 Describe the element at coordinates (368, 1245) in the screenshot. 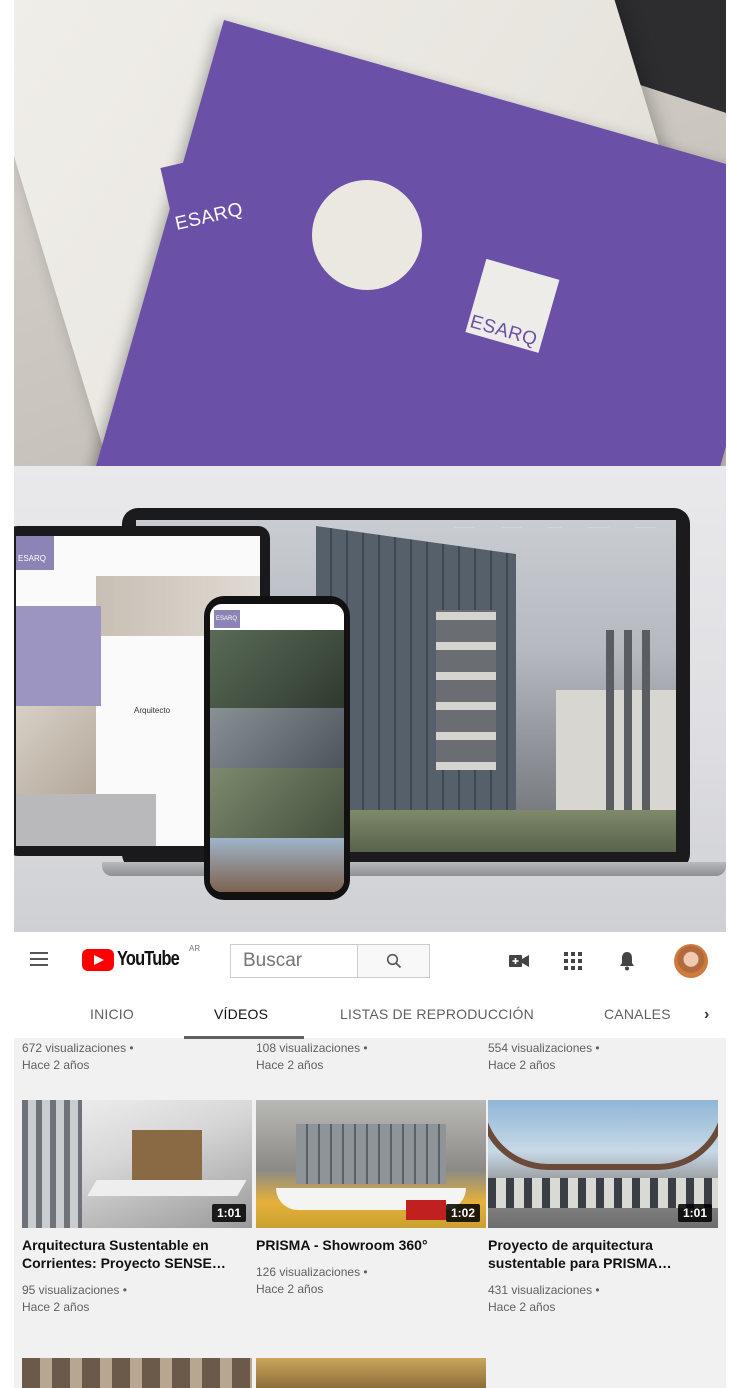

I see `video-title: PRISMA - Showroom 360°` at that location.